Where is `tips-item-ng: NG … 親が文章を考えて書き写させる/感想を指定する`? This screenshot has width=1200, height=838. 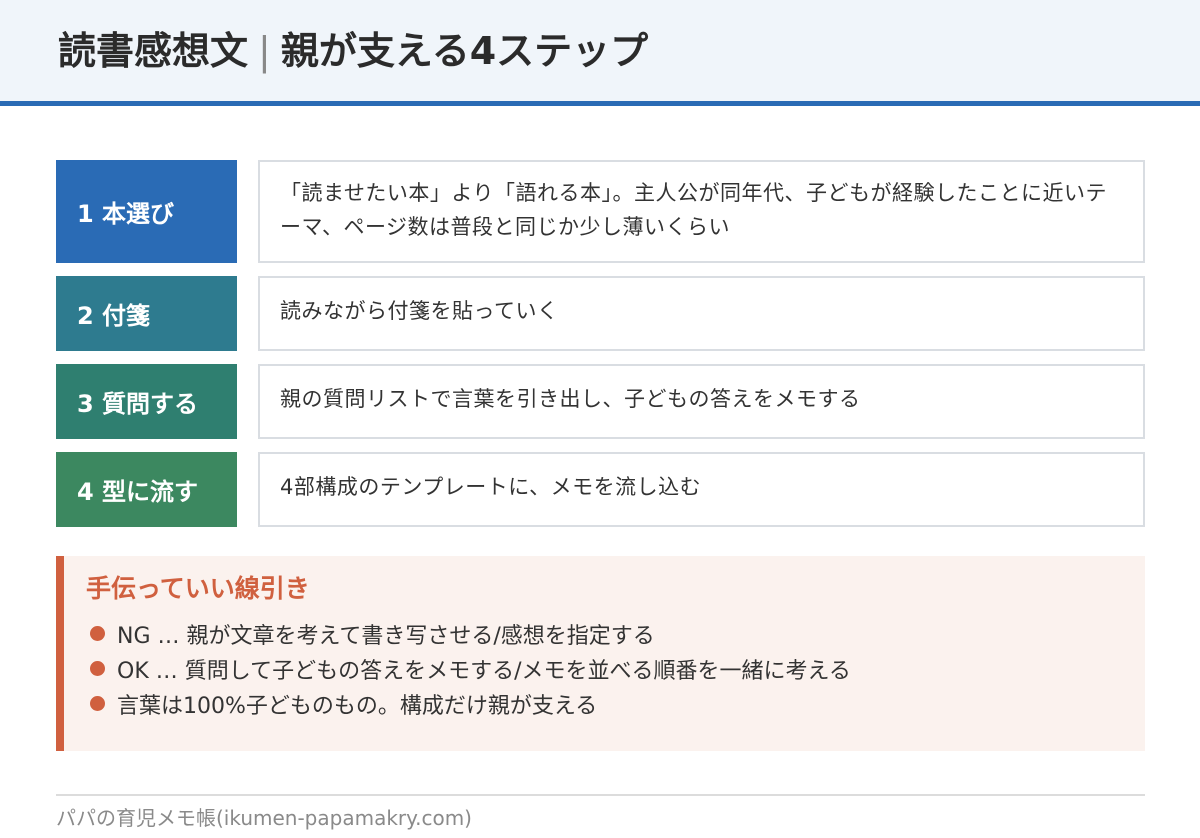
tips-item-ng: NG … 親が文章を考えて書き写させる/感想を指定する is located at coordinates (470, 633).